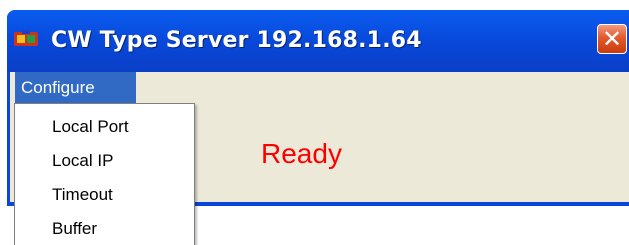 The height and width of the screenshot is (245, 629). What do you see at coordinates (75, 87) in the screenshot?
I see `menu-configure: Configure` at bounding box center [75, 87].